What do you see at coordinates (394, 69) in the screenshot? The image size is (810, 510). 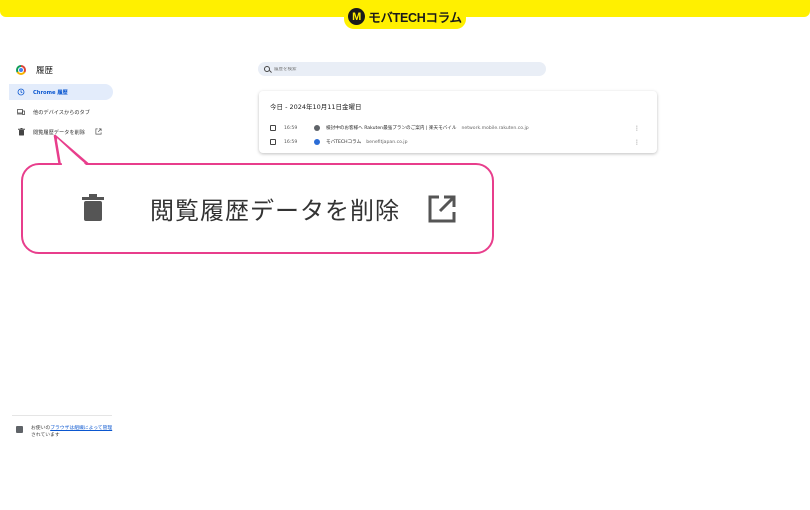 I see `search-input` at bounding box center [394, 69].